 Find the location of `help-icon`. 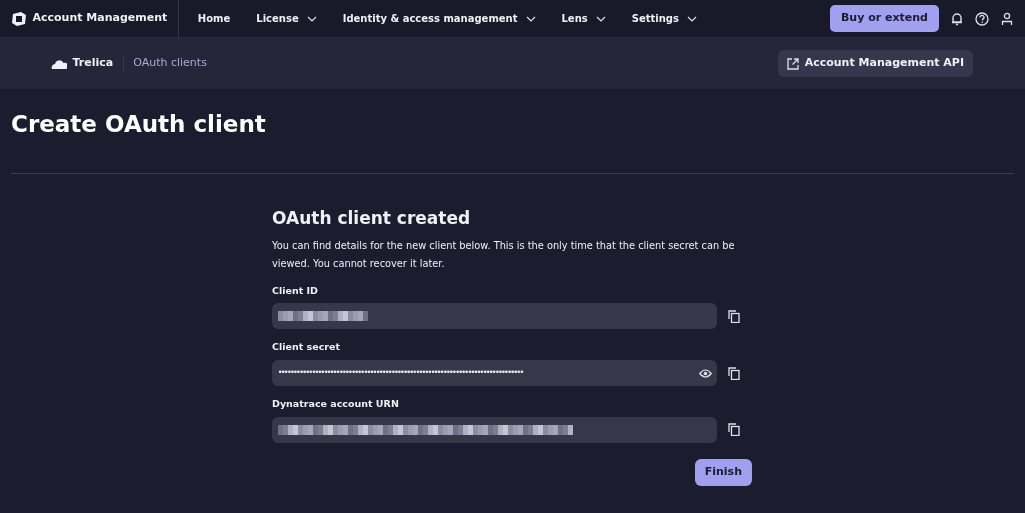

help-icon is located at coordinates (982, 18).